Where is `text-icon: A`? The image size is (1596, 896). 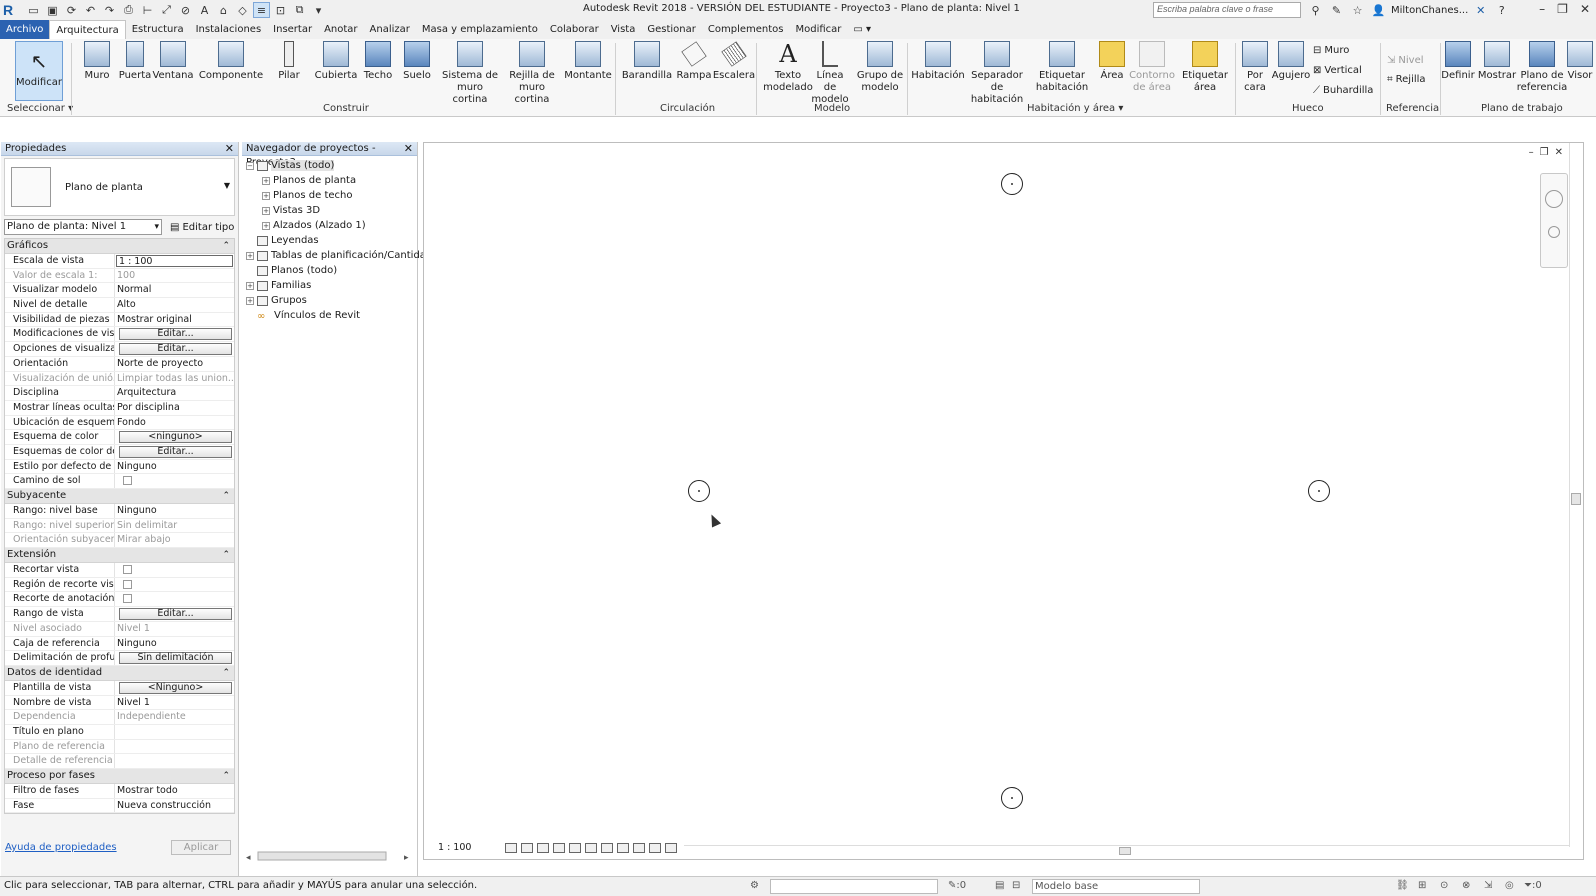 text-icon: A is located at coordinates (204, 10).